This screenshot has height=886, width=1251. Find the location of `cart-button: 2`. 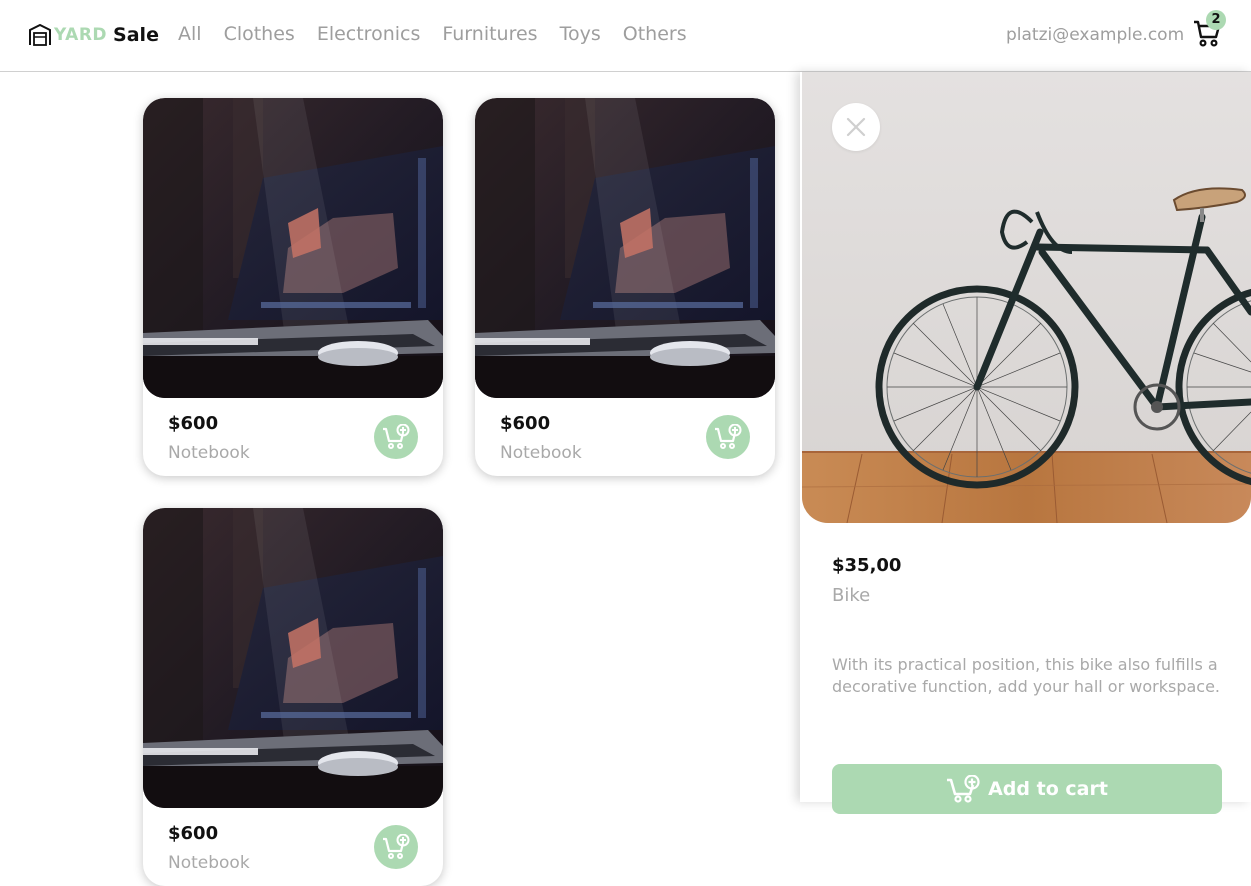

cart-button: 2 is located at coordinates (1209, 29).